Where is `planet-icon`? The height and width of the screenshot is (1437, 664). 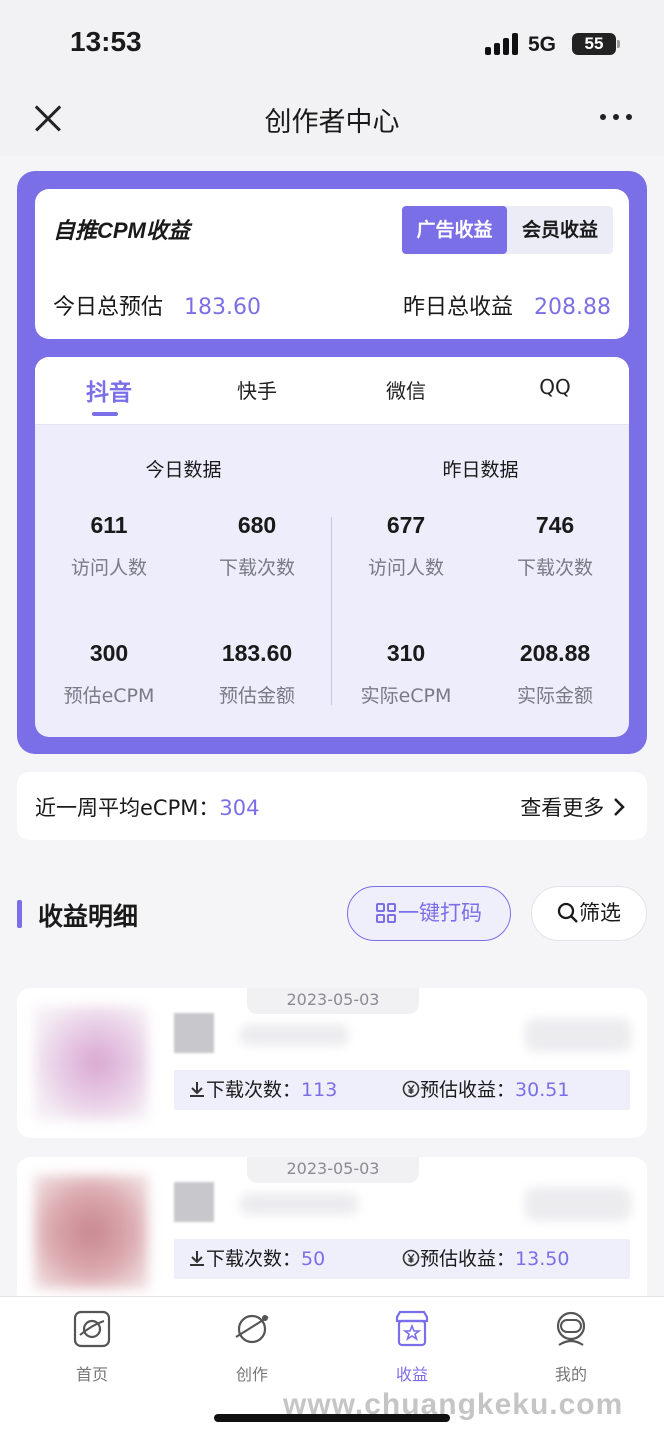
planet-icon is located at coordinates (92, 1329).